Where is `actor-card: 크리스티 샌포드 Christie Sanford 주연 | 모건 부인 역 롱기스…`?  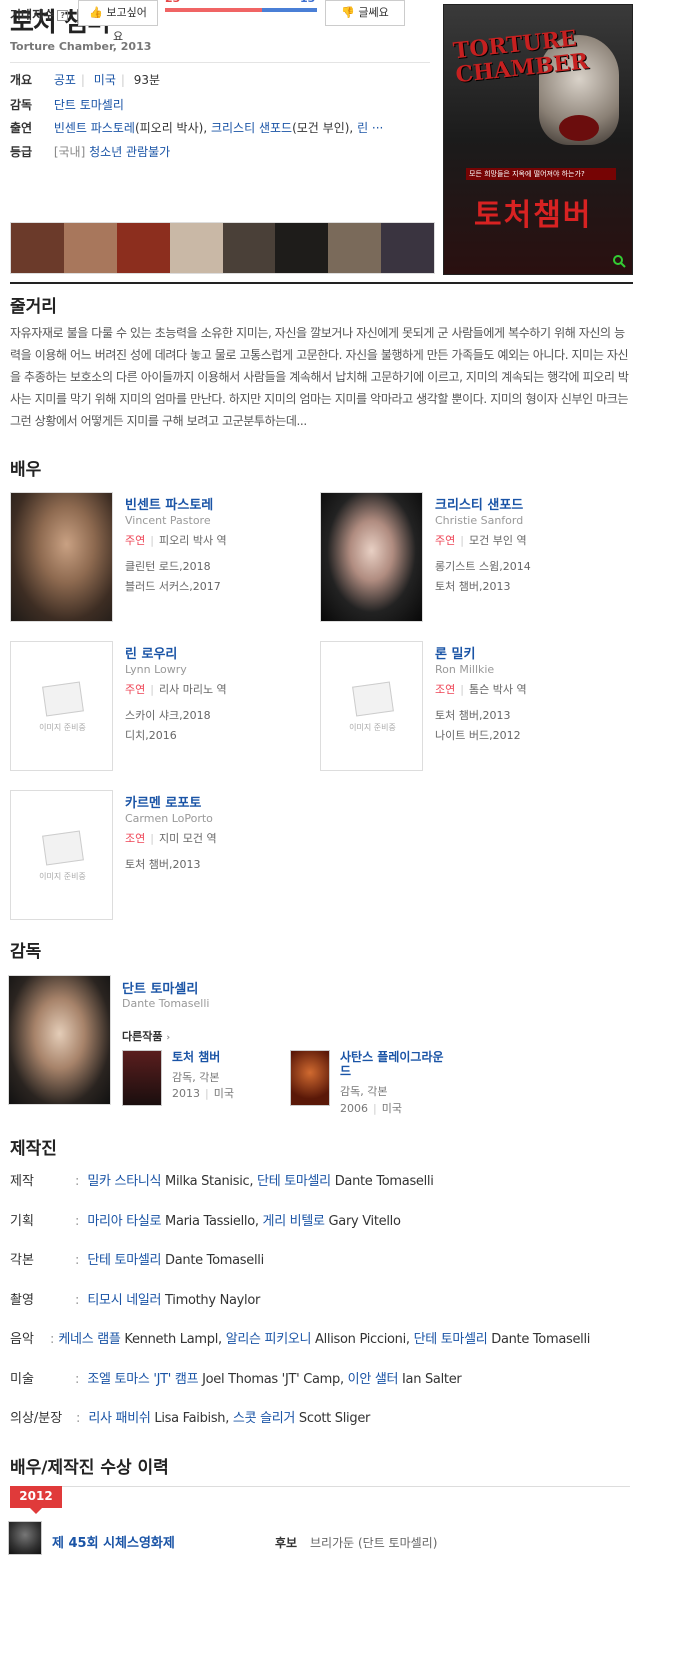
actor-card: 크리스티 샌포드 Christie Sanford 주연 | 모건 부인 역 롱기스… is located at coordinates (472, 558).